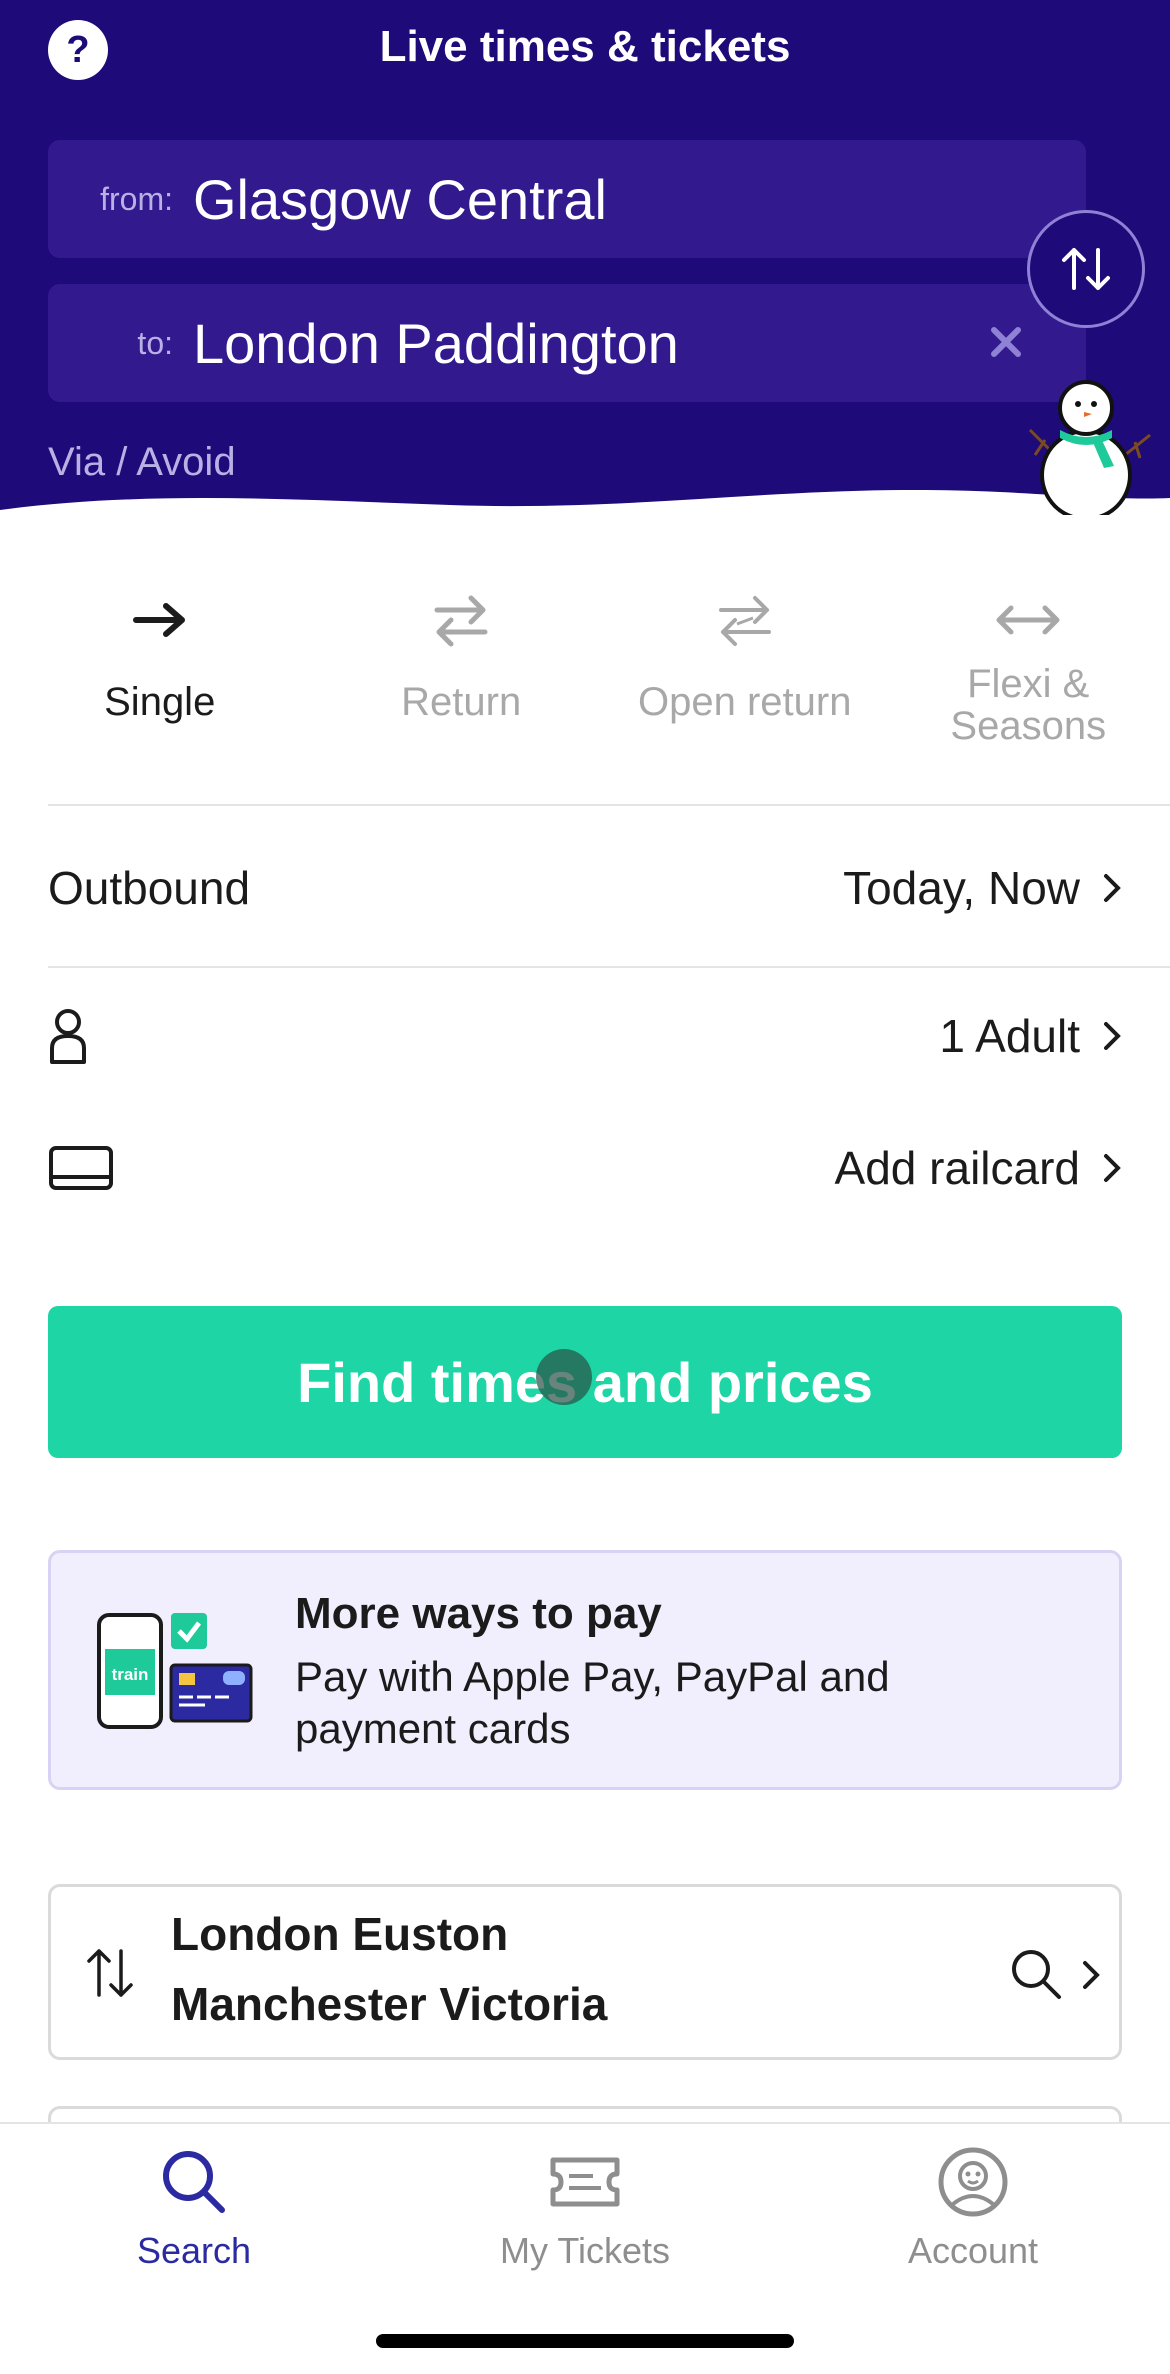  Describe the element at coordinates (1009, 1036) in the screenshot. I see `passengers-value: 1 Adult` at that location.